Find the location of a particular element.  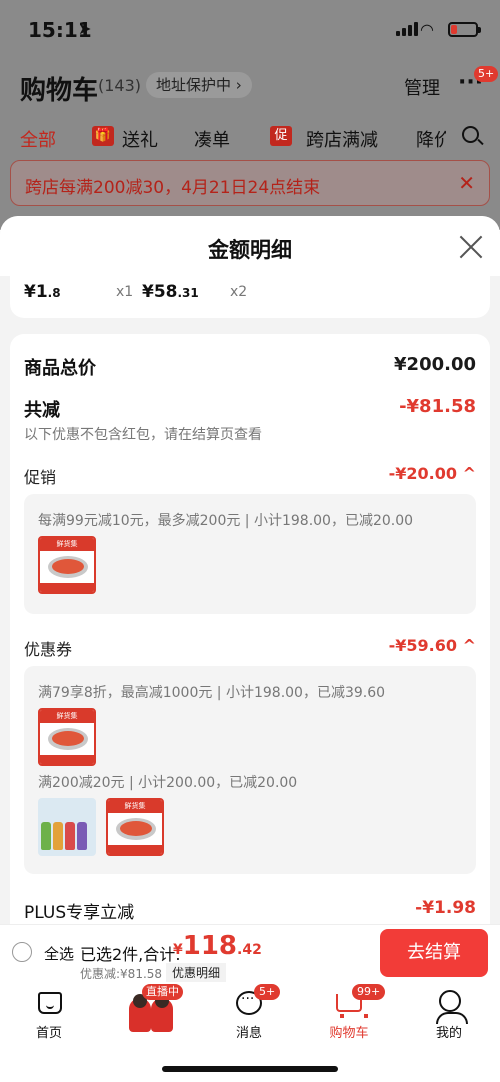

tab-price-drop: 降价 is located at coordinates (431, 139).